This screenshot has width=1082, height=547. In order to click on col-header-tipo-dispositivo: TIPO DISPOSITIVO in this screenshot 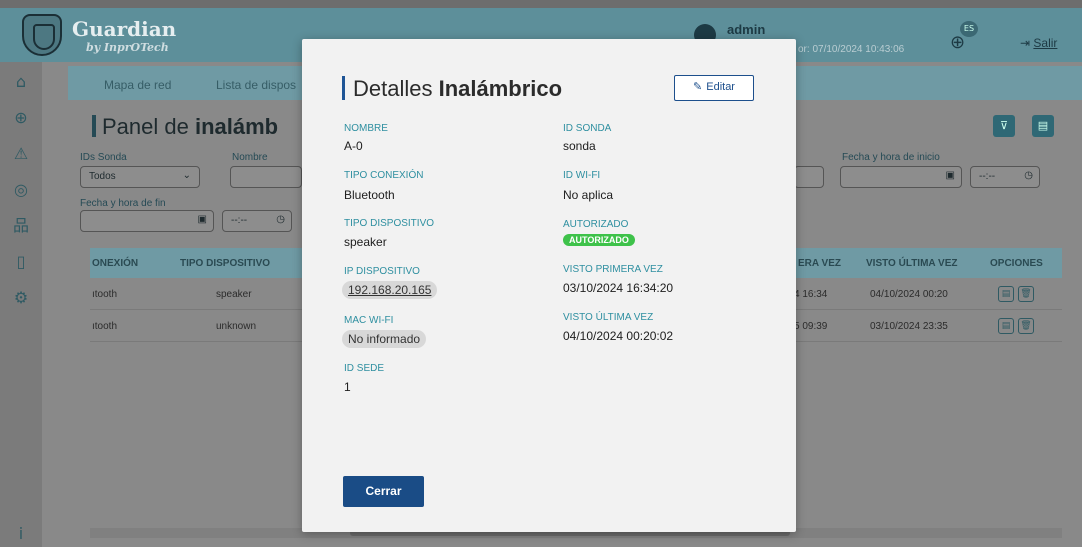, I will do `click(225, 263)`.